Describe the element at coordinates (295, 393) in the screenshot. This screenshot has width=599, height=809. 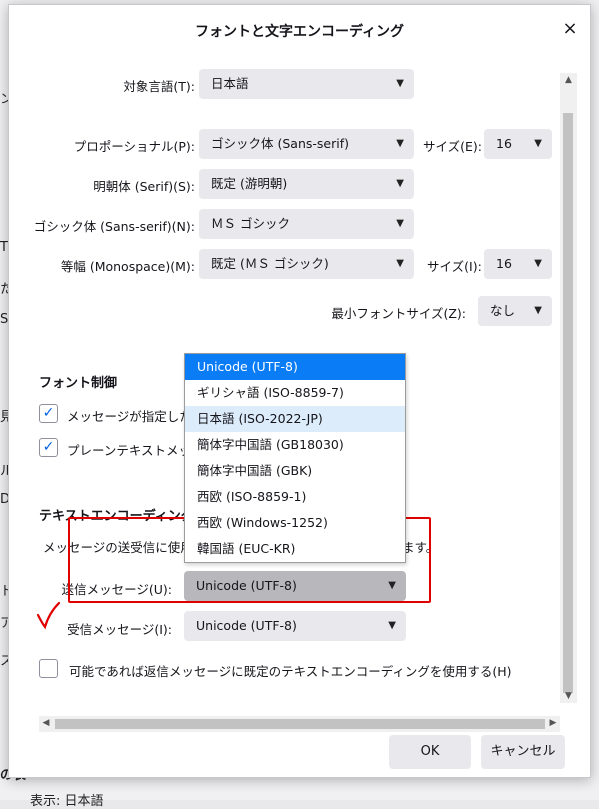
I see `dropdown-option: ギリシャ語 (ISO-8859-7)` at that location.